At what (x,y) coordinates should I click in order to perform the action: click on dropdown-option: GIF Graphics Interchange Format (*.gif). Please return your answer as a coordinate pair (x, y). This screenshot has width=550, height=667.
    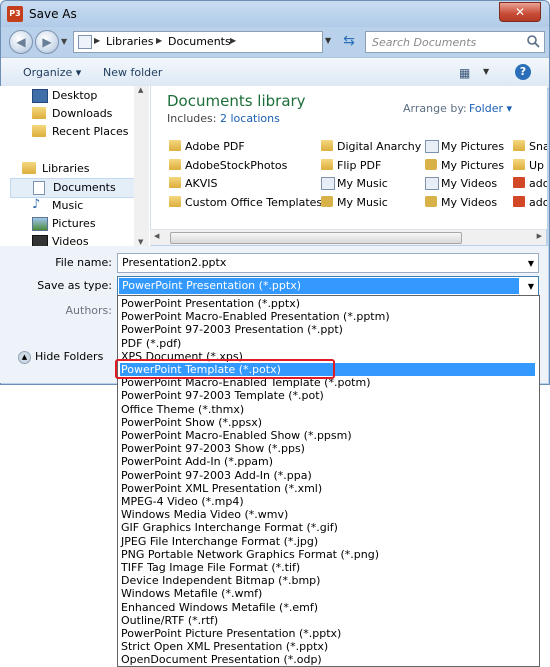
    Looking at the image, I should click on (327, 527).